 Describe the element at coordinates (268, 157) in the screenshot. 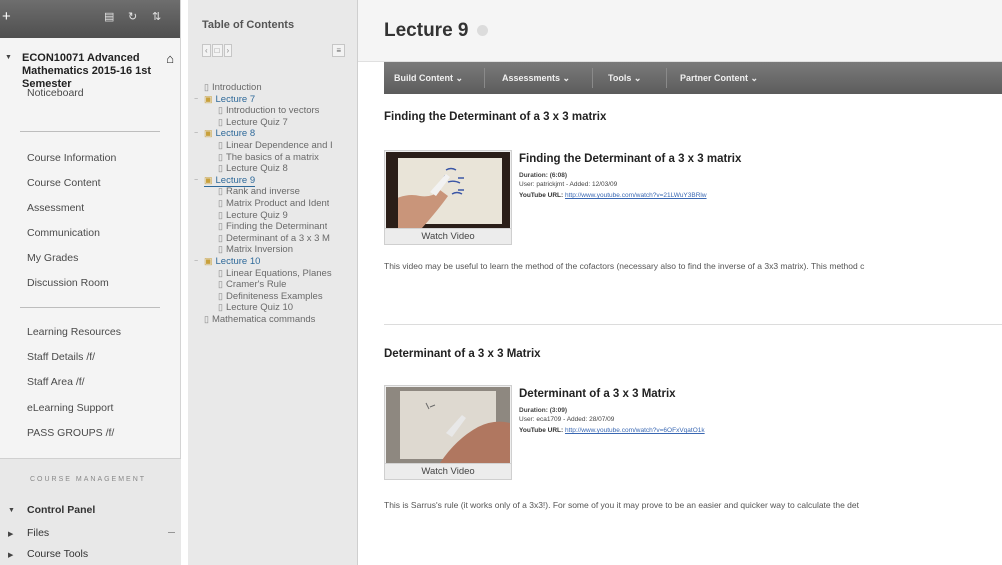

I see `toc-page: ▯ The basics of a matrix` at that location.